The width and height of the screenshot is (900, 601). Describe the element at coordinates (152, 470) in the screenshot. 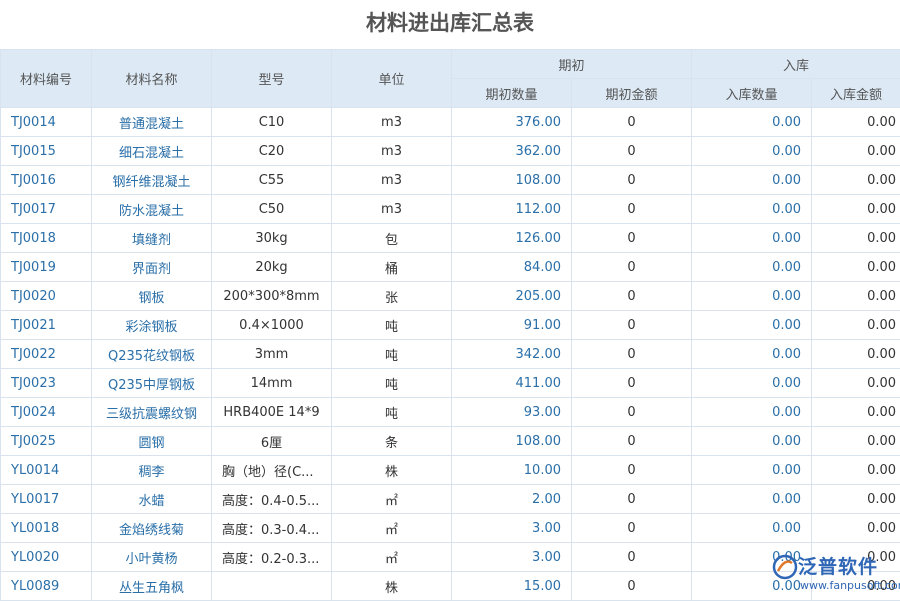

I see `cell-material-name: 稠李` at that location.